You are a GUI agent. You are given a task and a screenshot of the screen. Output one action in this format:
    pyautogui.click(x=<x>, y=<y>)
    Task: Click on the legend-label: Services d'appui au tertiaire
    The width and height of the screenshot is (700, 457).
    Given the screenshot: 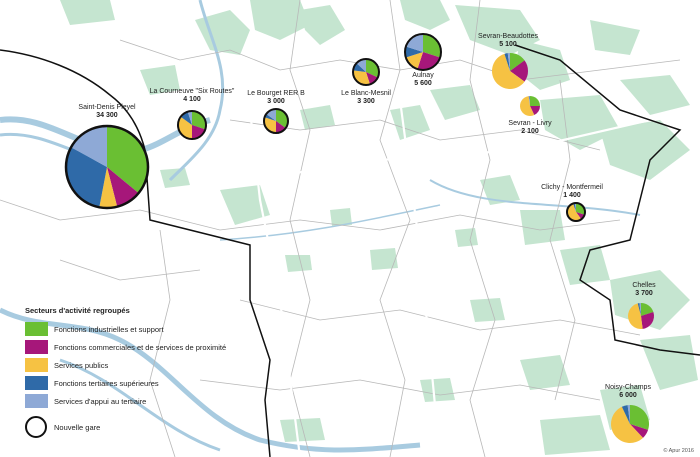 What is the action you would take?
    pyautogui.click(x=100, y=401)
    